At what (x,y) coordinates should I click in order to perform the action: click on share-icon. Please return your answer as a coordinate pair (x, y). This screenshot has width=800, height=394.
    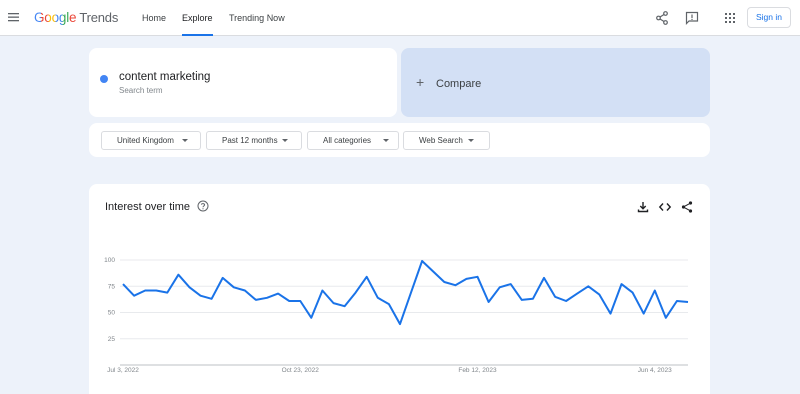
    Looking at the image, I should click on (662, 18).